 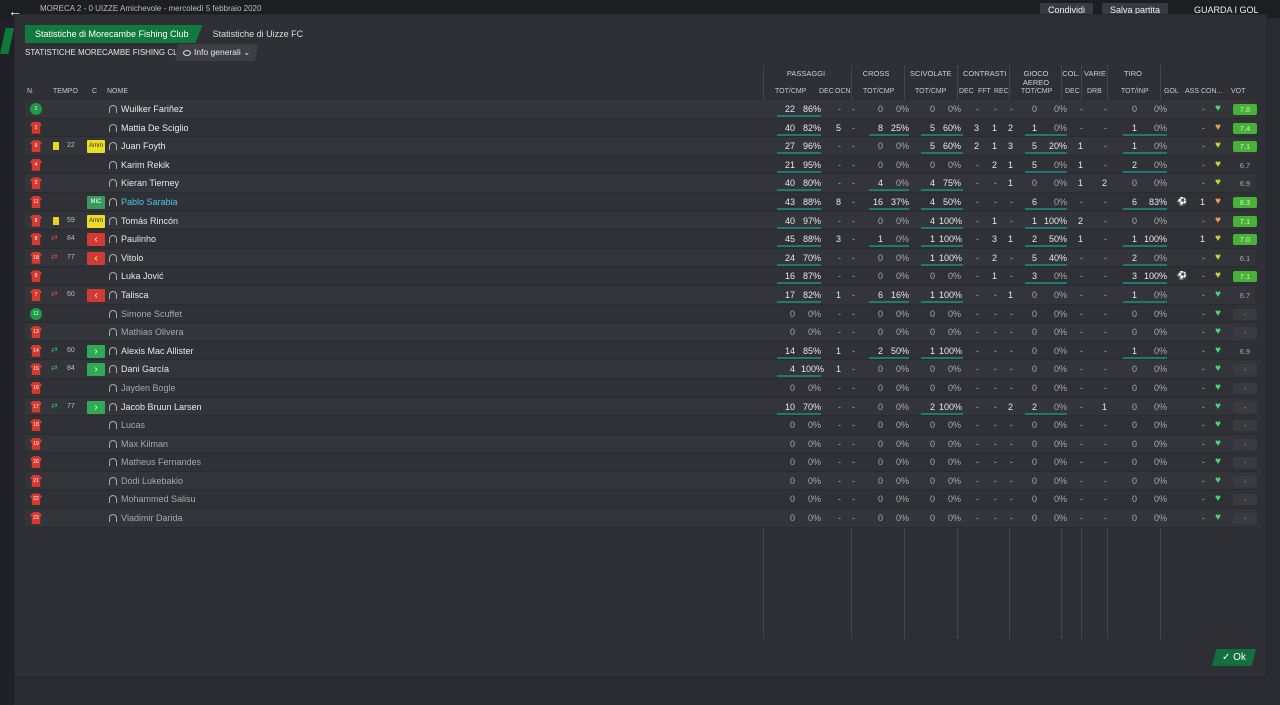 What do you see at coordinates (152, 518) in the screenshot?
I see `player-name: Vladimir Darida` at bounding box center [152, 518].